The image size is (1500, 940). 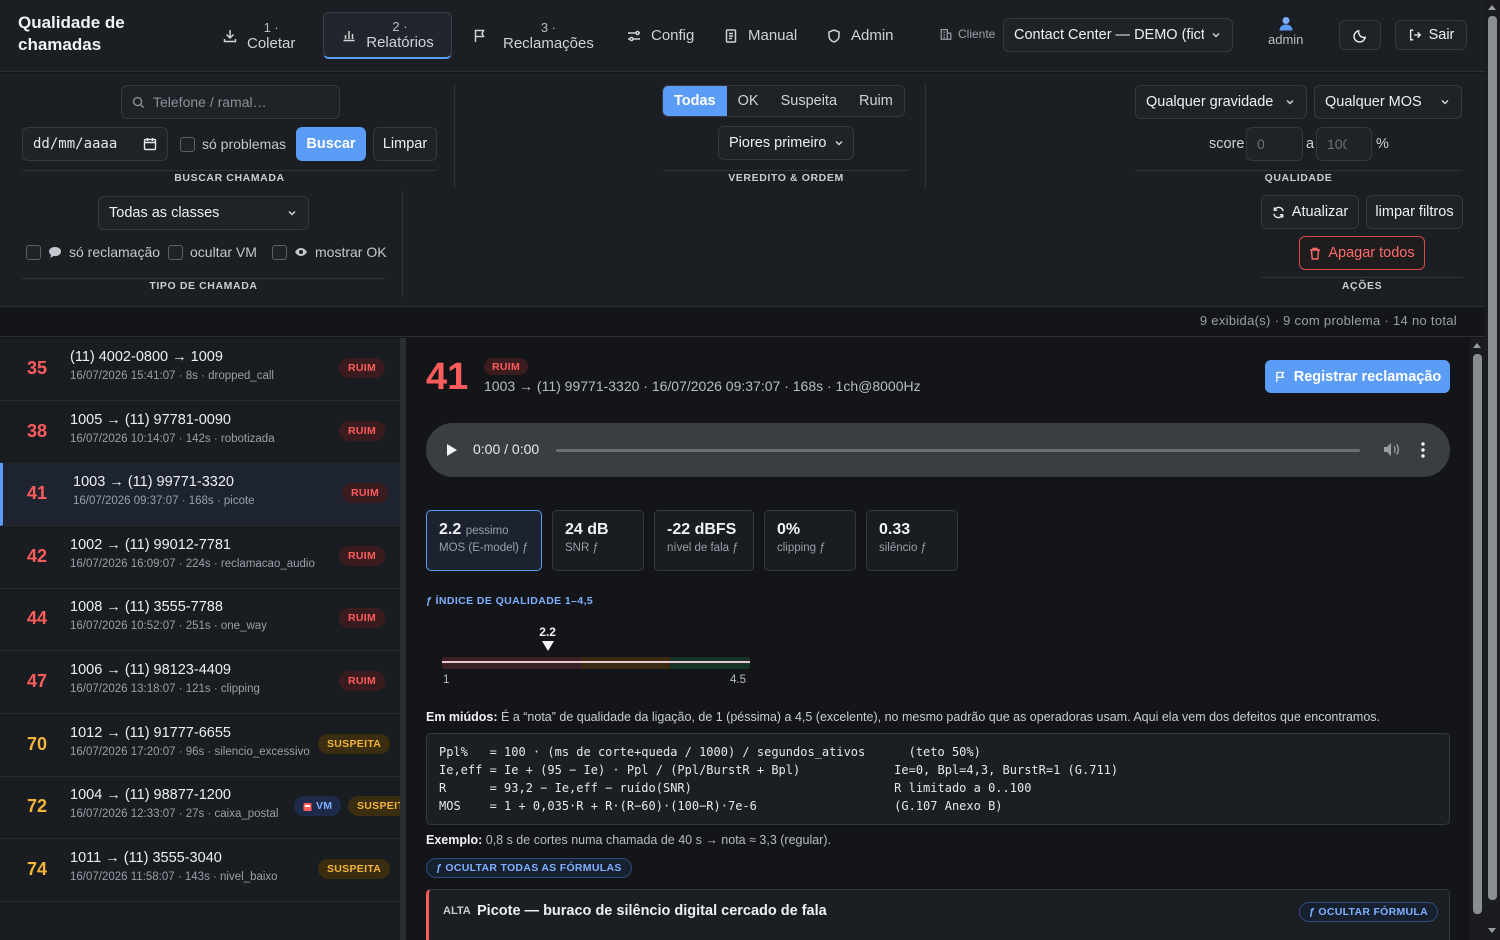 What do you see at coordinates (33, 252) in the screenshot?
I see `only-complaint-box` at bounding box center [33, 252].